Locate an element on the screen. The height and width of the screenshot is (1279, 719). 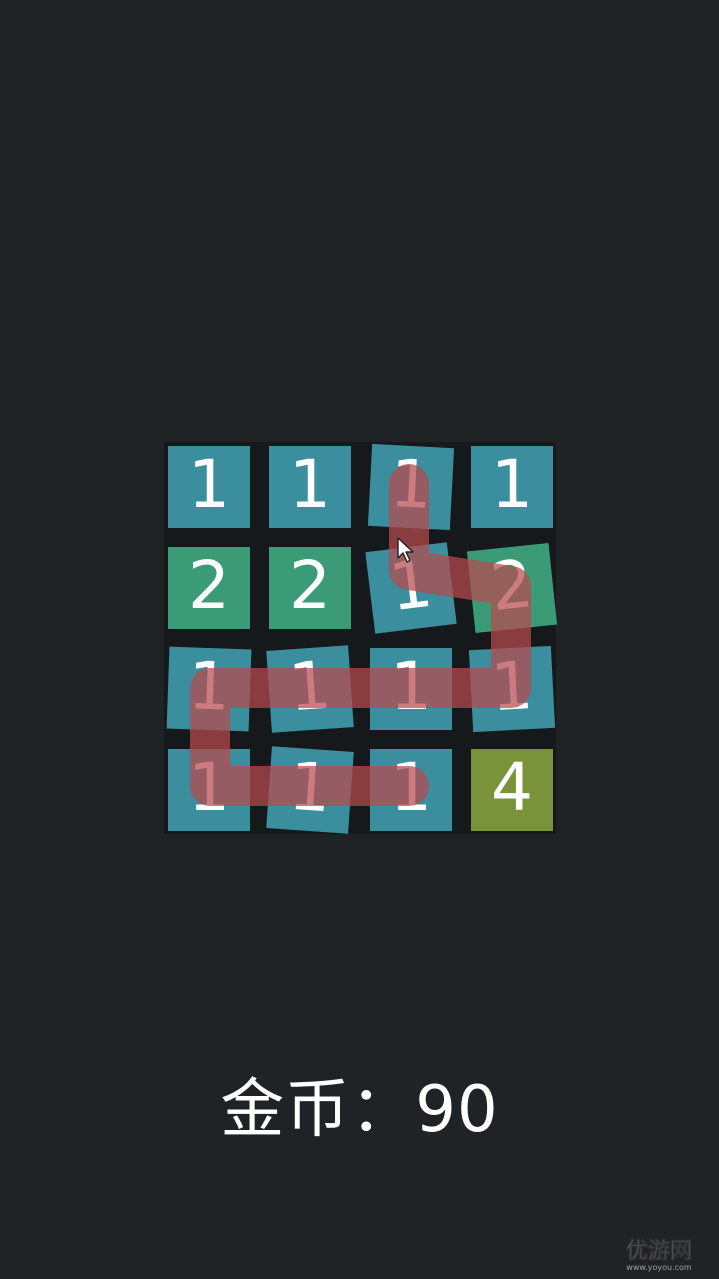
watermark-url: www.yoyou.com is located at coordinates (659, 1267).